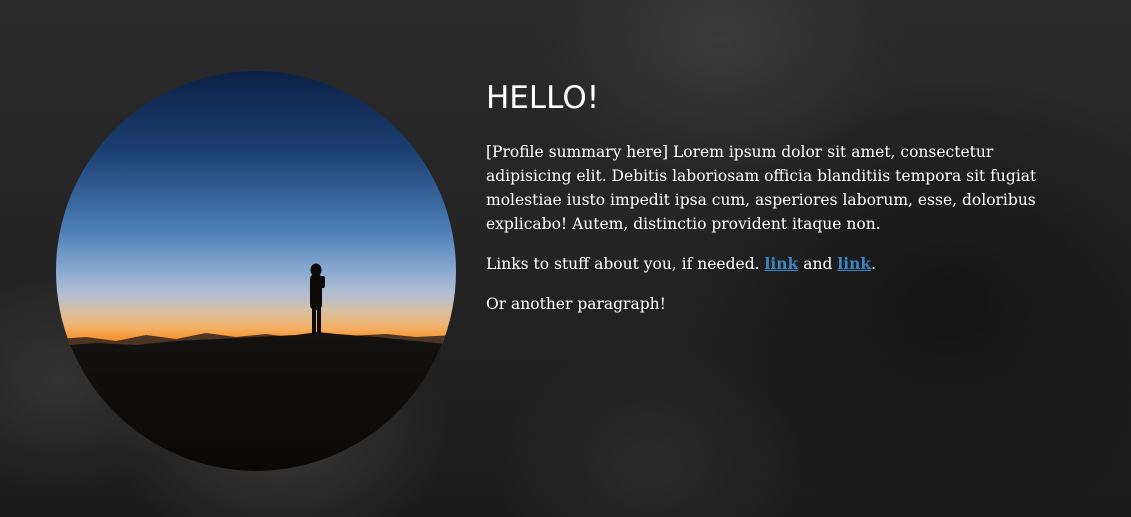  What do you see at coordinates (854, 263) in the screenshot?
I see `profile-link-2: link` at bounding box center [854, 263].